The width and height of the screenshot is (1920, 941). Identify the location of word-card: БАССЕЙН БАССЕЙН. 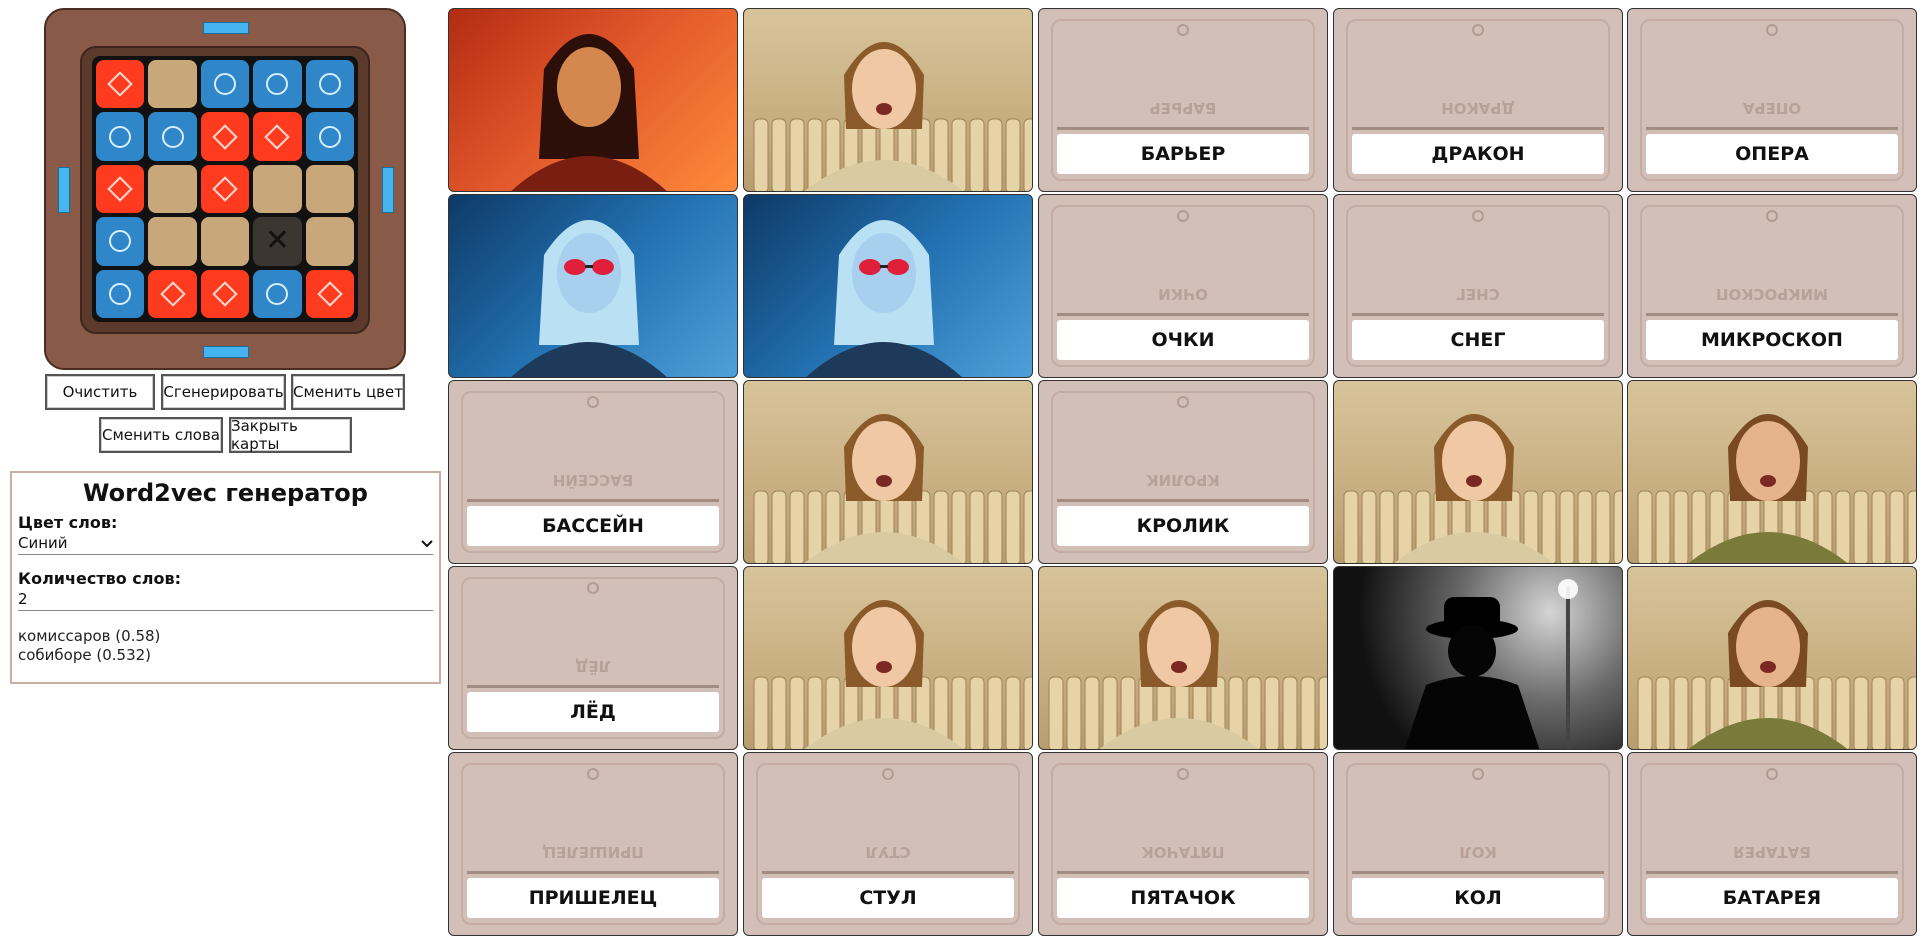
(593, 472).